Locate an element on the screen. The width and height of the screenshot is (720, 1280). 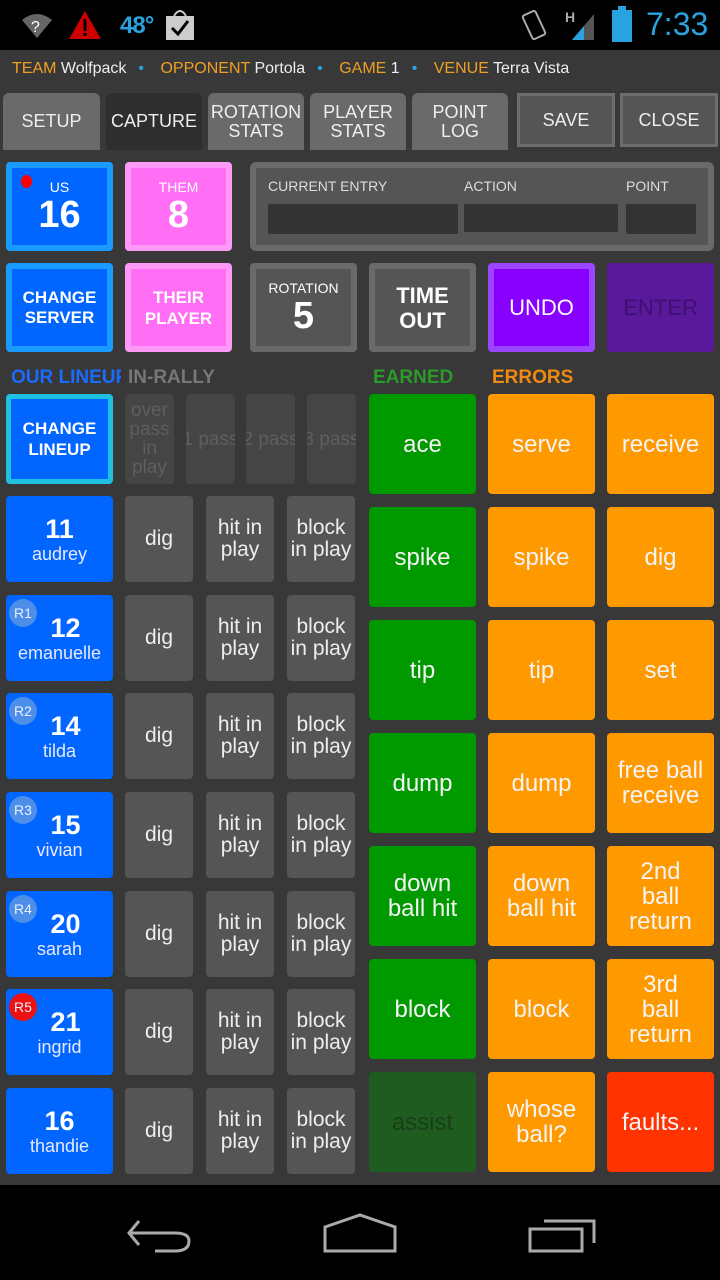
rotation-icon is located at coordinates (534, 25).